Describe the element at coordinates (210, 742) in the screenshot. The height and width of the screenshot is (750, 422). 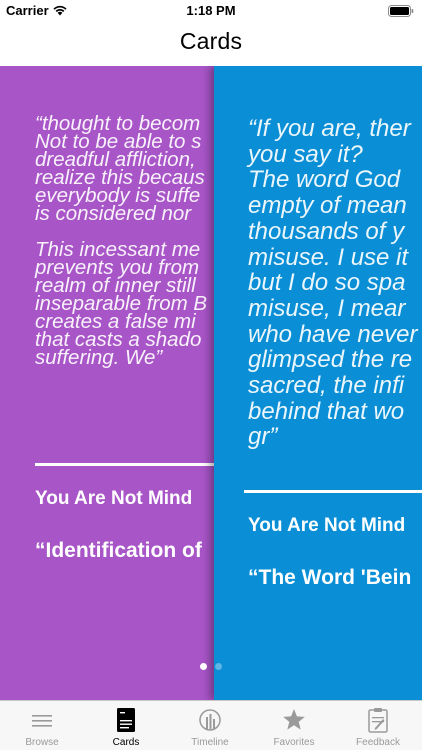
I see `tab-label: Timeline` at that location.